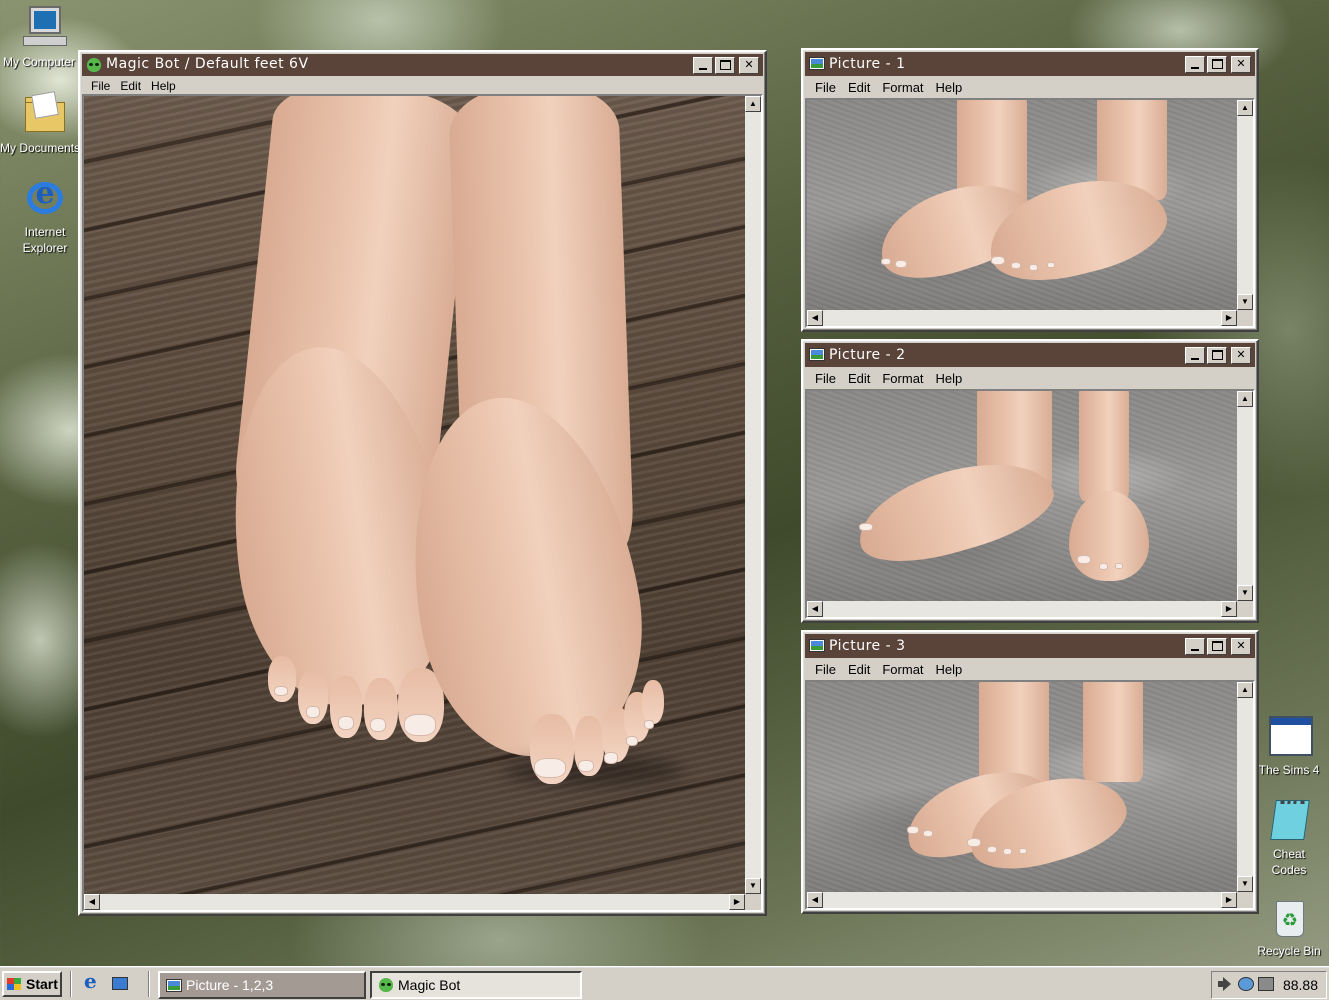 The width and height of the screenshot is (1329, 1000). What do you see at coordinates (45, 28) in the screenshot?
I see `computer-icon` at bounding box center [45, 28].